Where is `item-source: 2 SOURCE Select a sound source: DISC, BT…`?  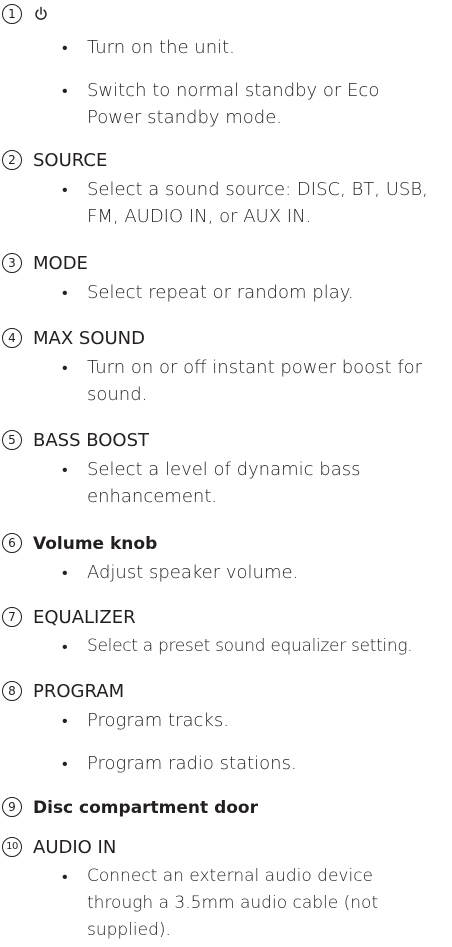
item-source: 2 SOURCE Select a sound source: DISC, BT… is located at coordinates (226, 189).